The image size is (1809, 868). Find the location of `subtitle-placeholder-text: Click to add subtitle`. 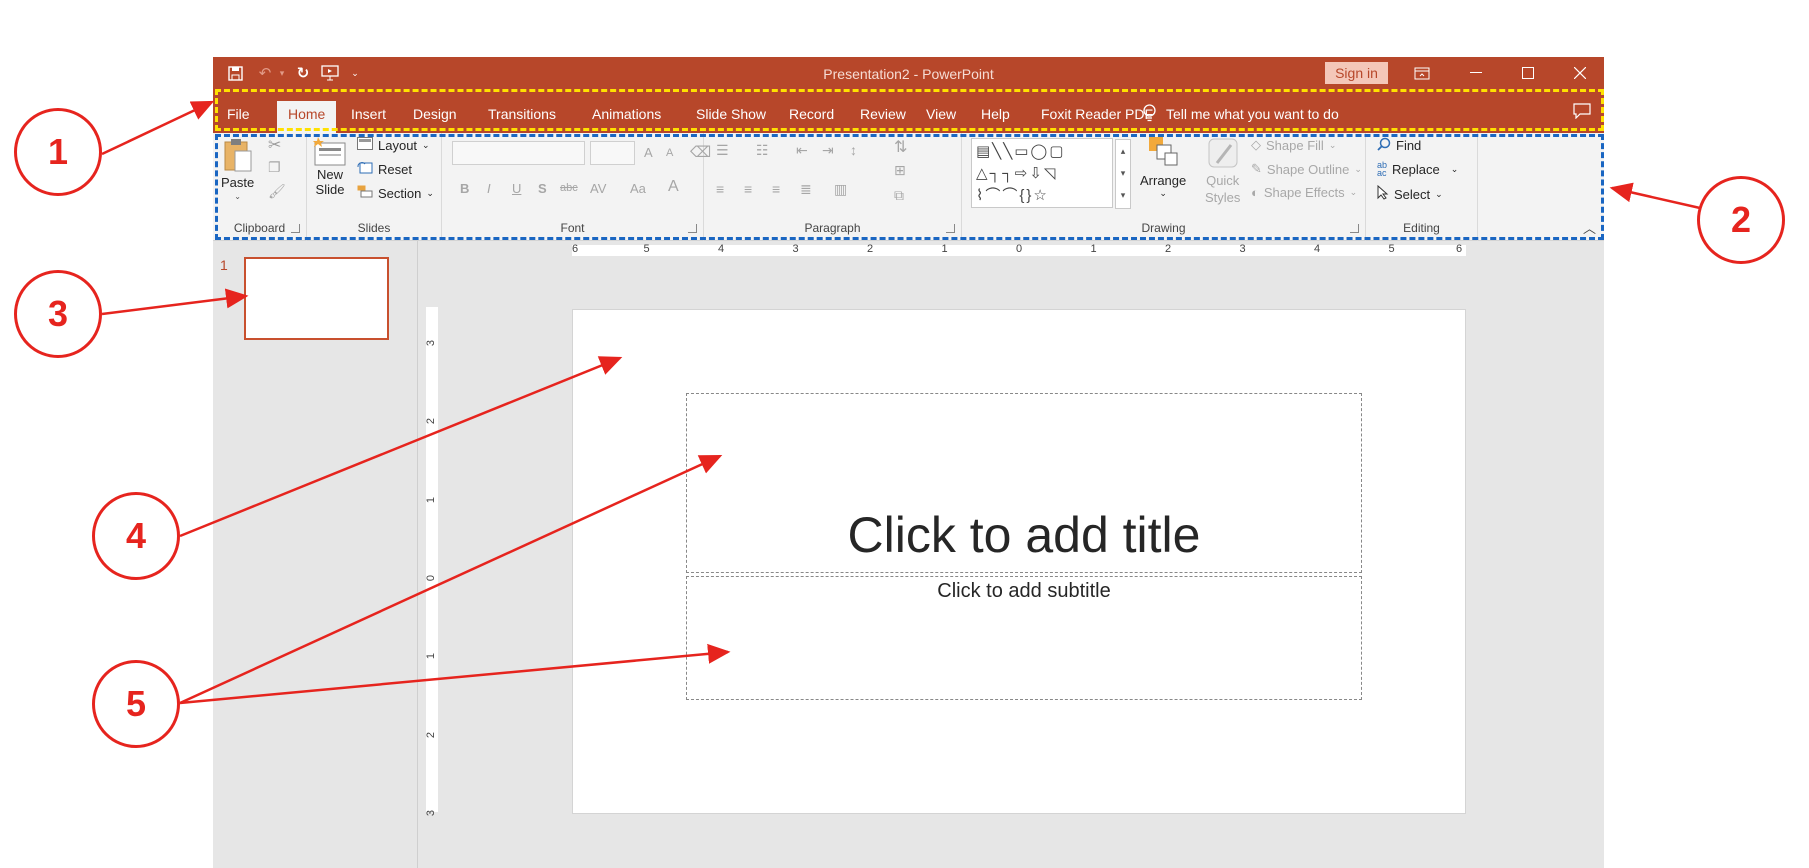

subtitle-placeholder-text: Click to add subtitle is located at coordinates (1024, 591).